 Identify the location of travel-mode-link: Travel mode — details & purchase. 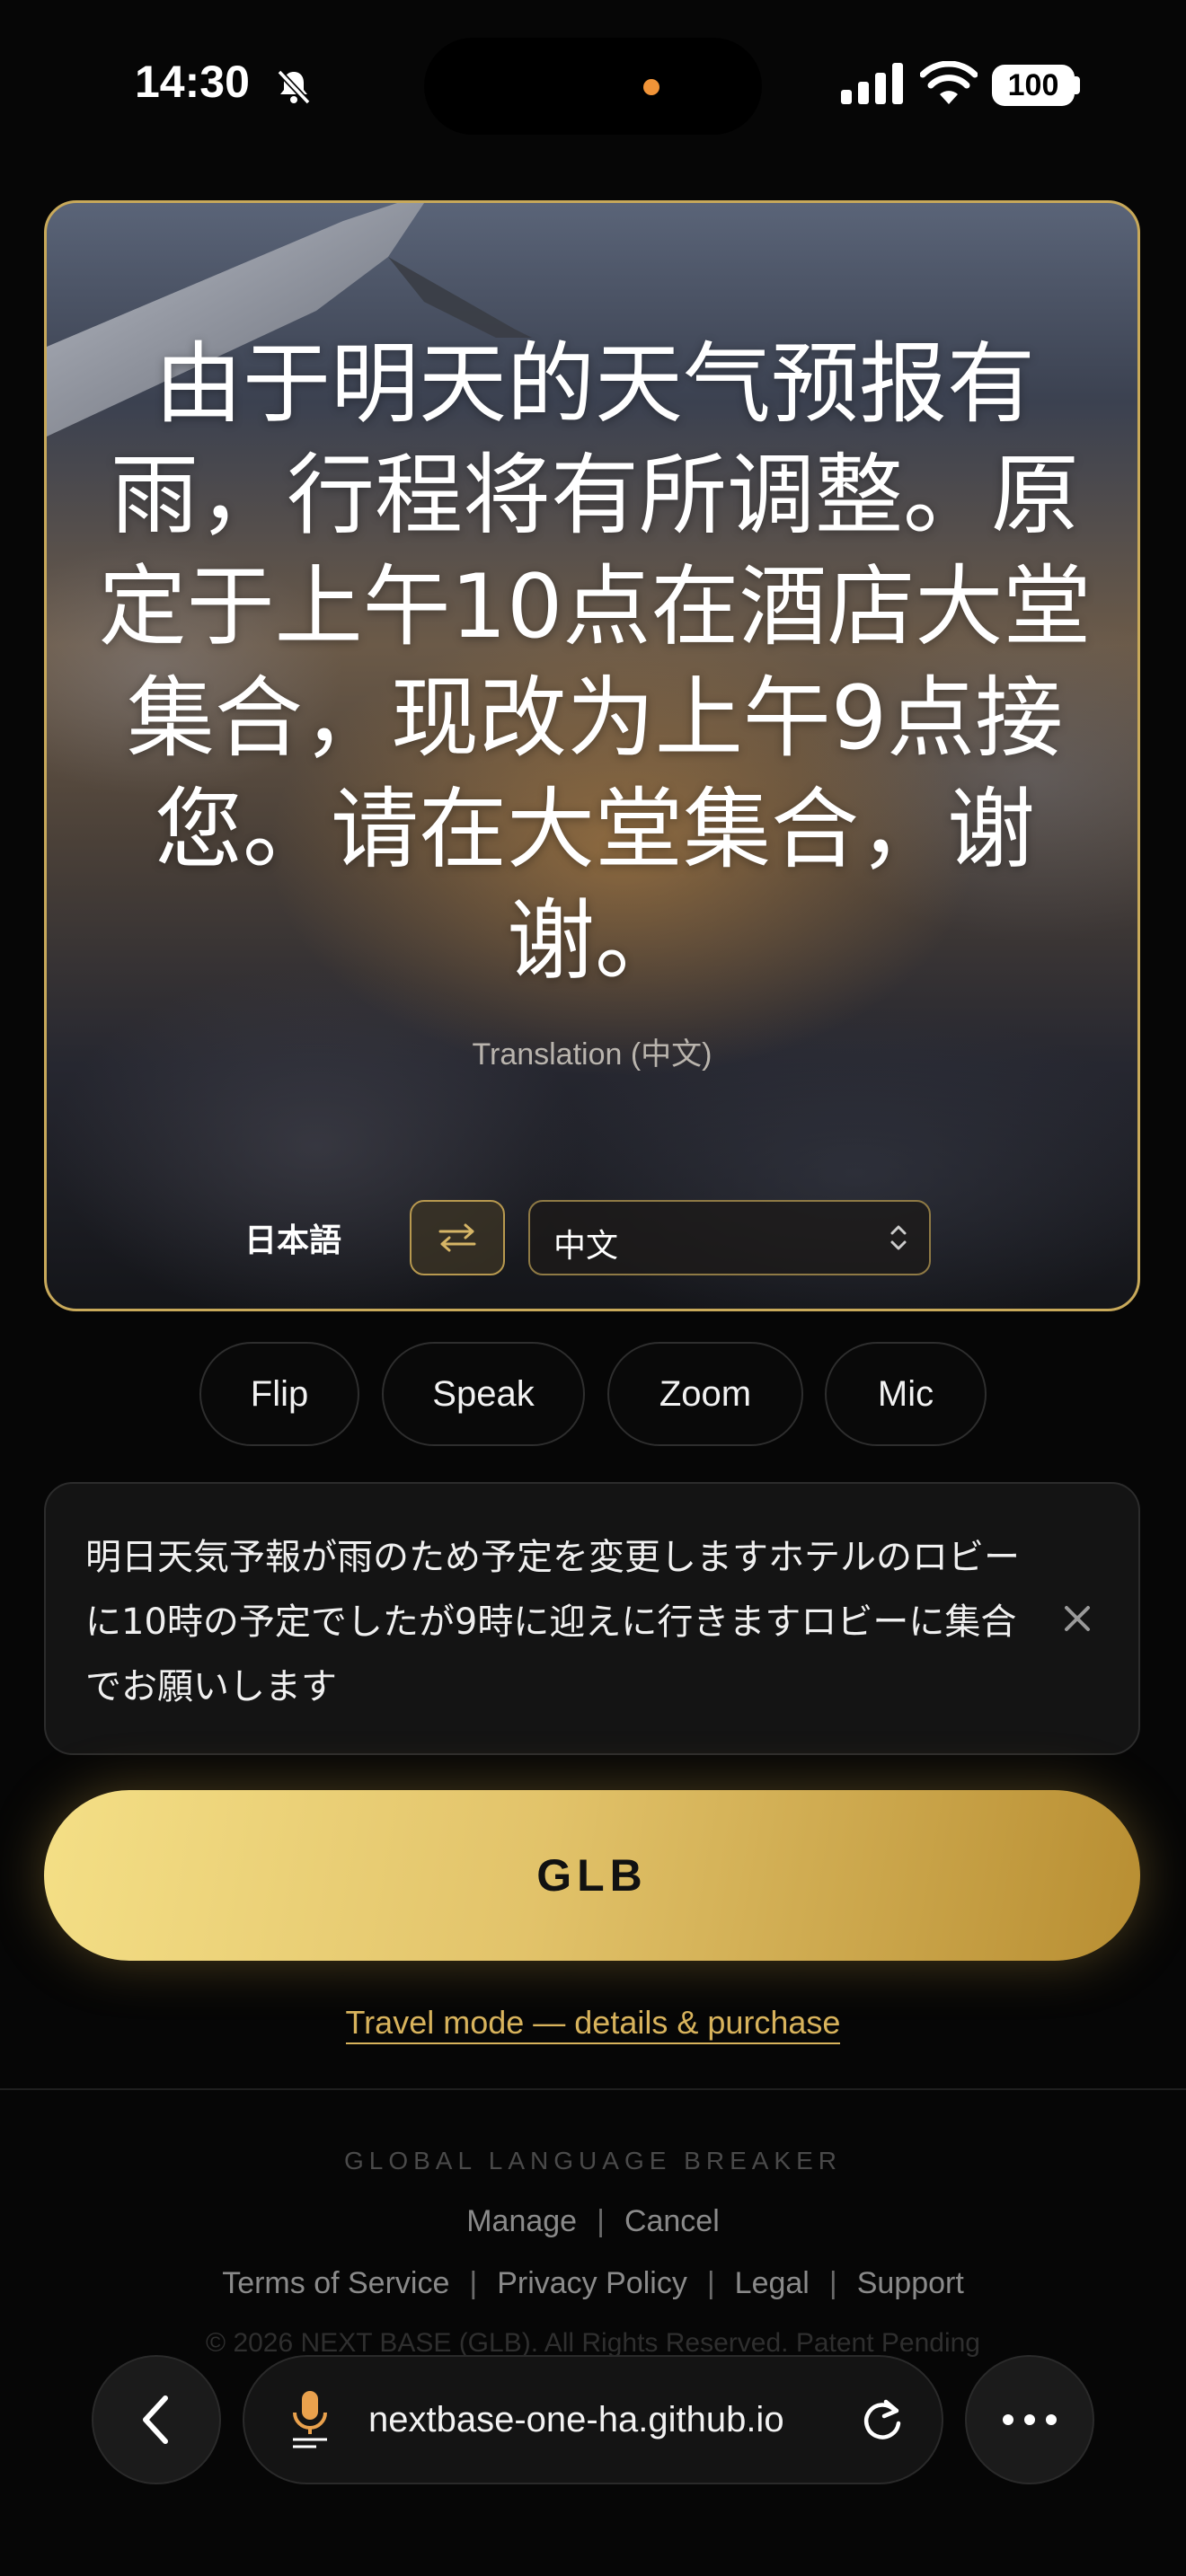
(593, 2024).